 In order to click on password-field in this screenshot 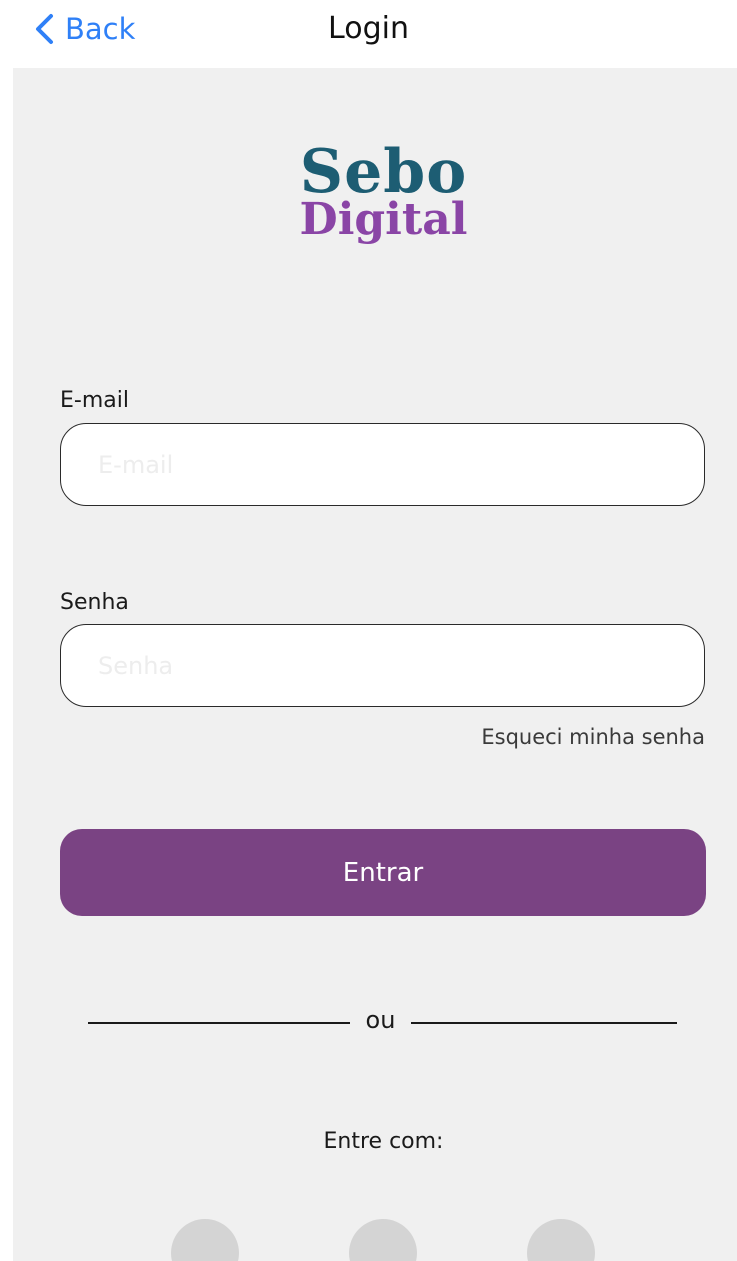, I will do `click(382, 665)`.